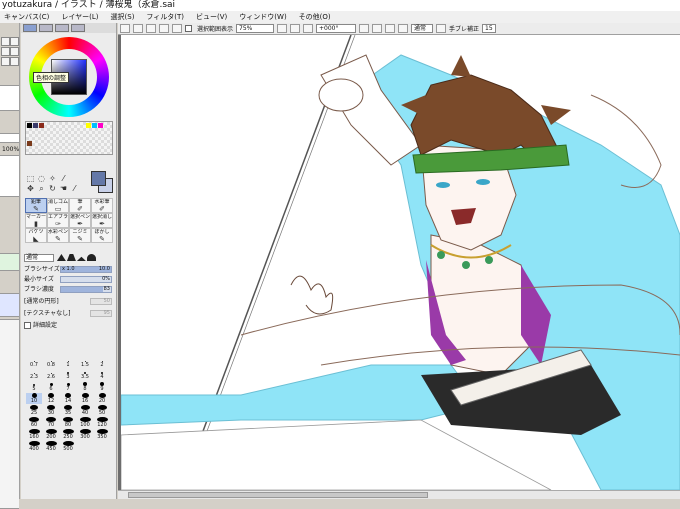 The image size is (680, 509). I want to click on shape-dome-icon, so click(91, 257).